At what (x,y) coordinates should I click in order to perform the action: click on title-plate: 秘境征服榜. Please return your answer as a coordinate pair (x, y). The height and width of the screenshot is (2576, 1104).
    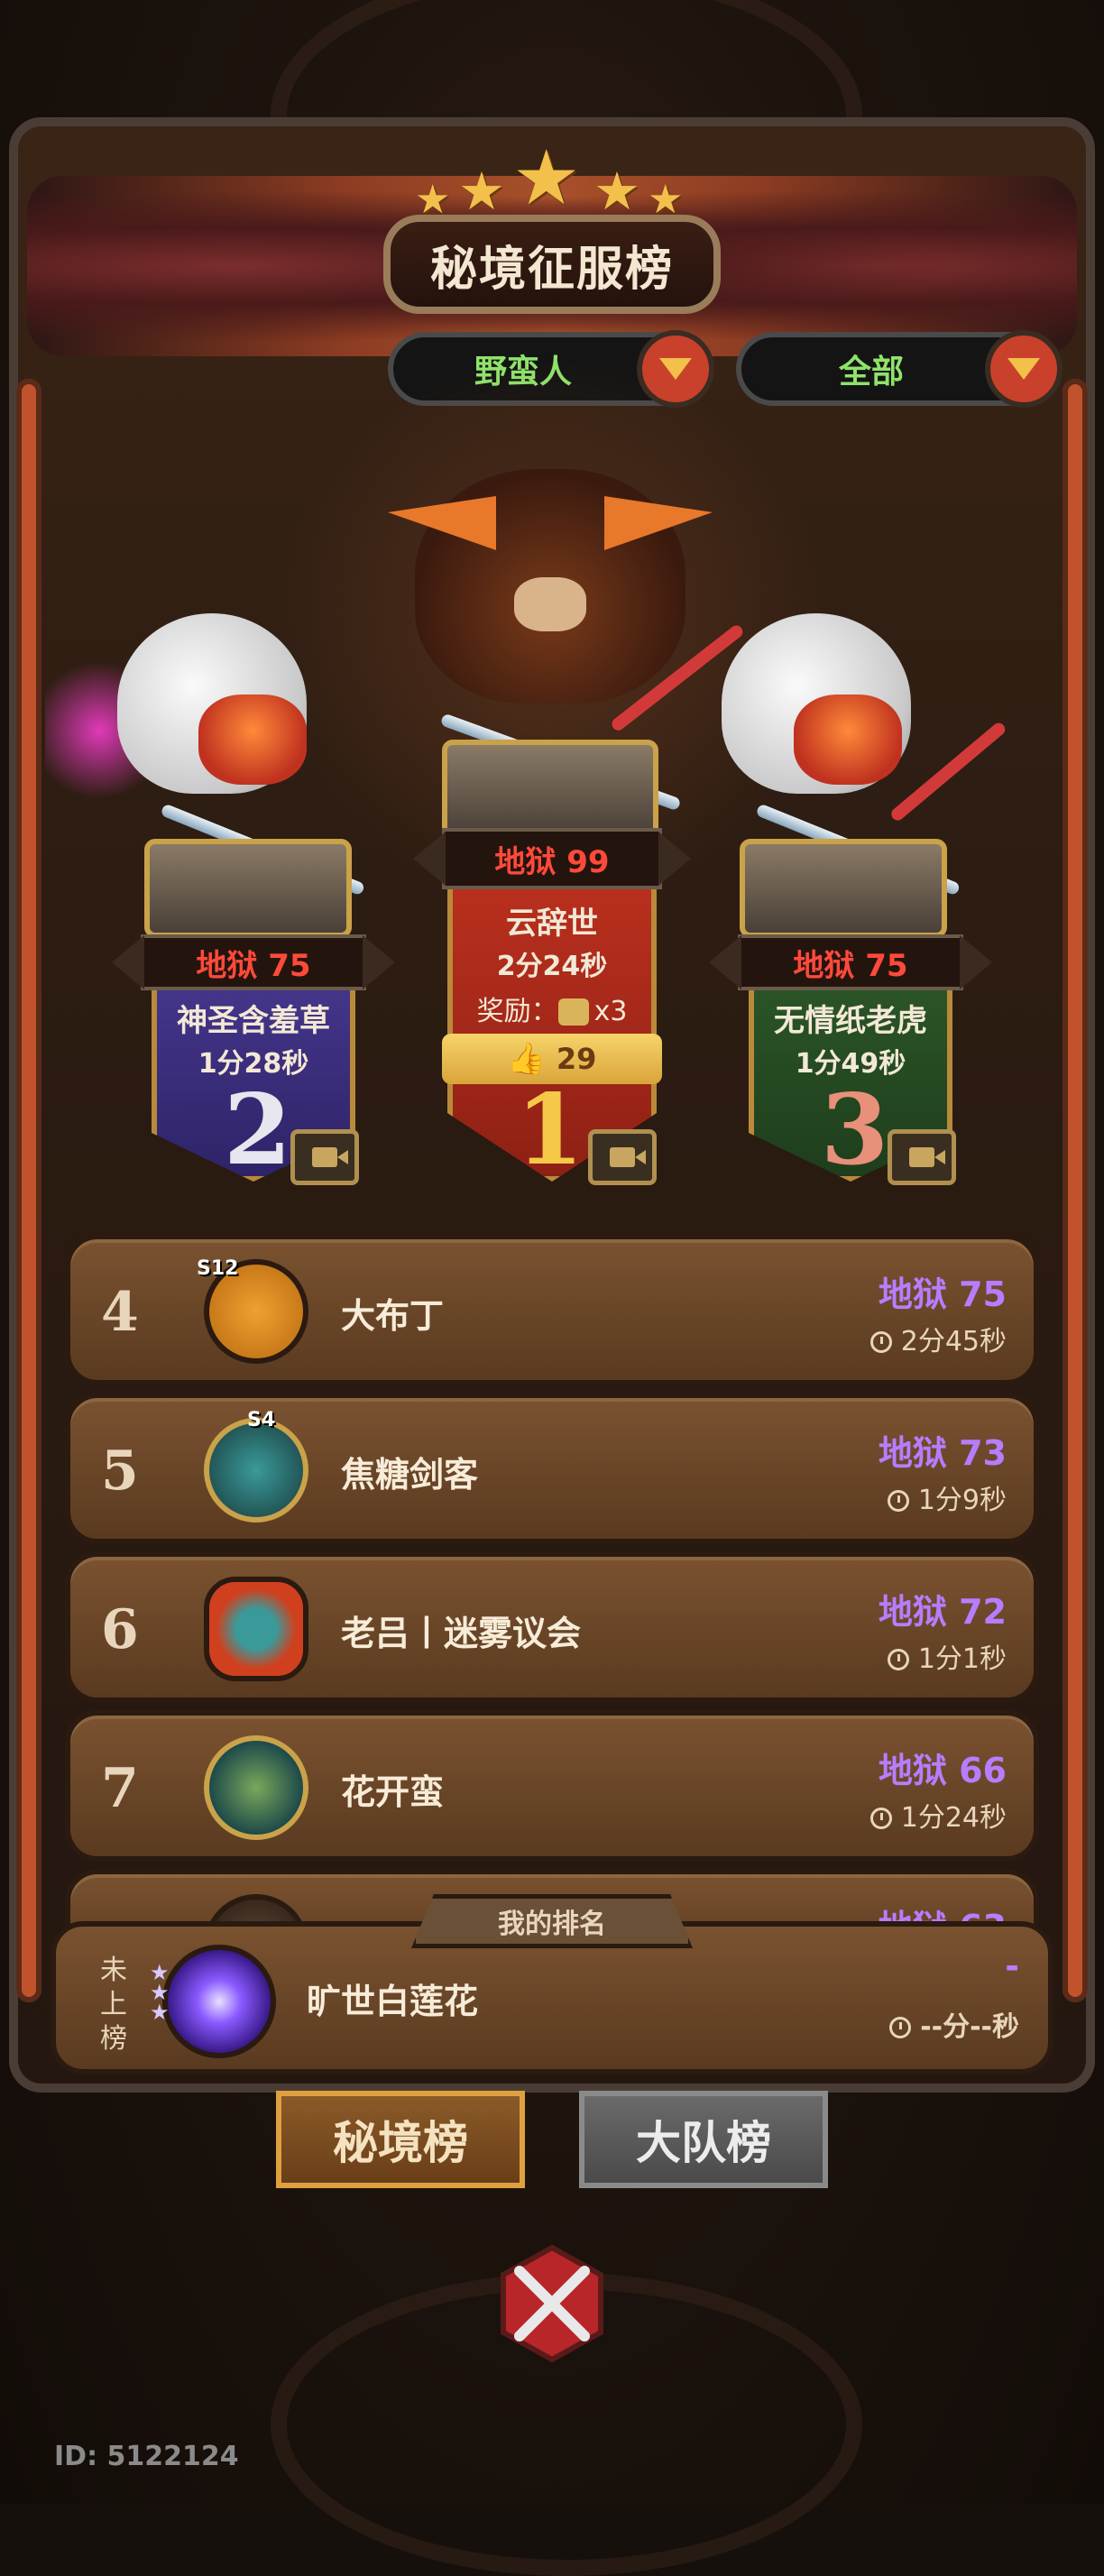
    Looking at the image, I should click on (552, 264).